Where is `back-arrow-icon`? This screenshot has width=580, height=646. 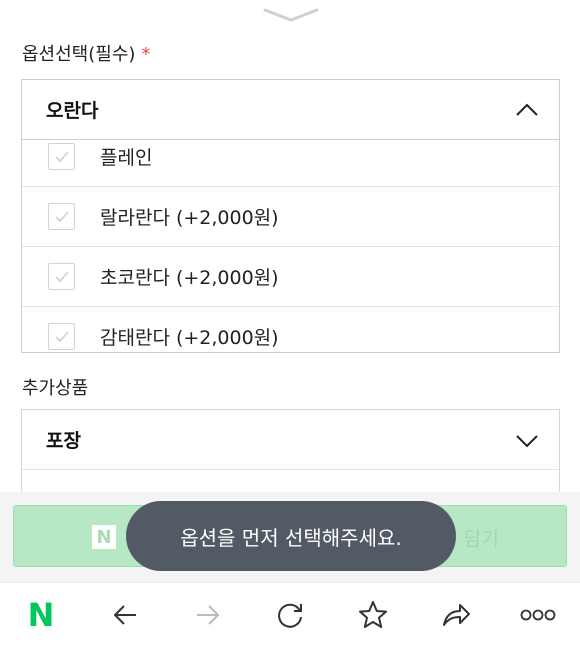 back-arrow-icon is located at coordinates (125, 615).